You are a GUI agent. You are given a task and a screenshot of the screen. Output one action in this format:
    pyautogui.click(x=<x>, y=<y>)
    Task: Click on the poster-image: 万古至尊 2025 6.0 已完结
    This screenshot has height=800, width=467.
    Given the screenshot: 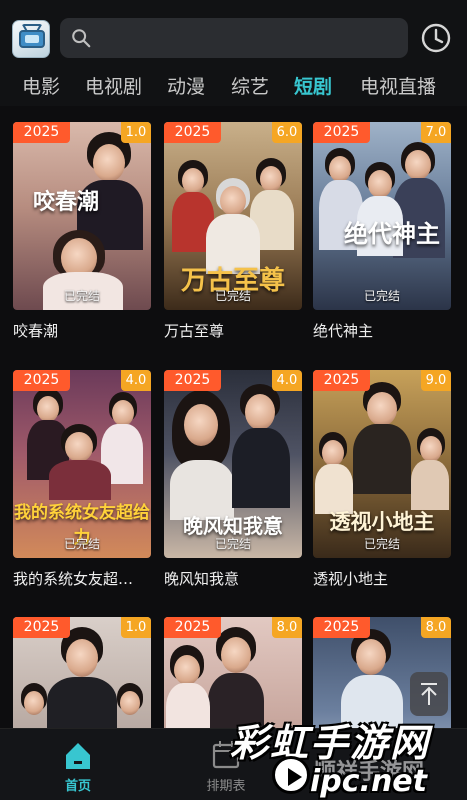 What is the action you would take?
    pyautogui.click(x=233, y=216)
    